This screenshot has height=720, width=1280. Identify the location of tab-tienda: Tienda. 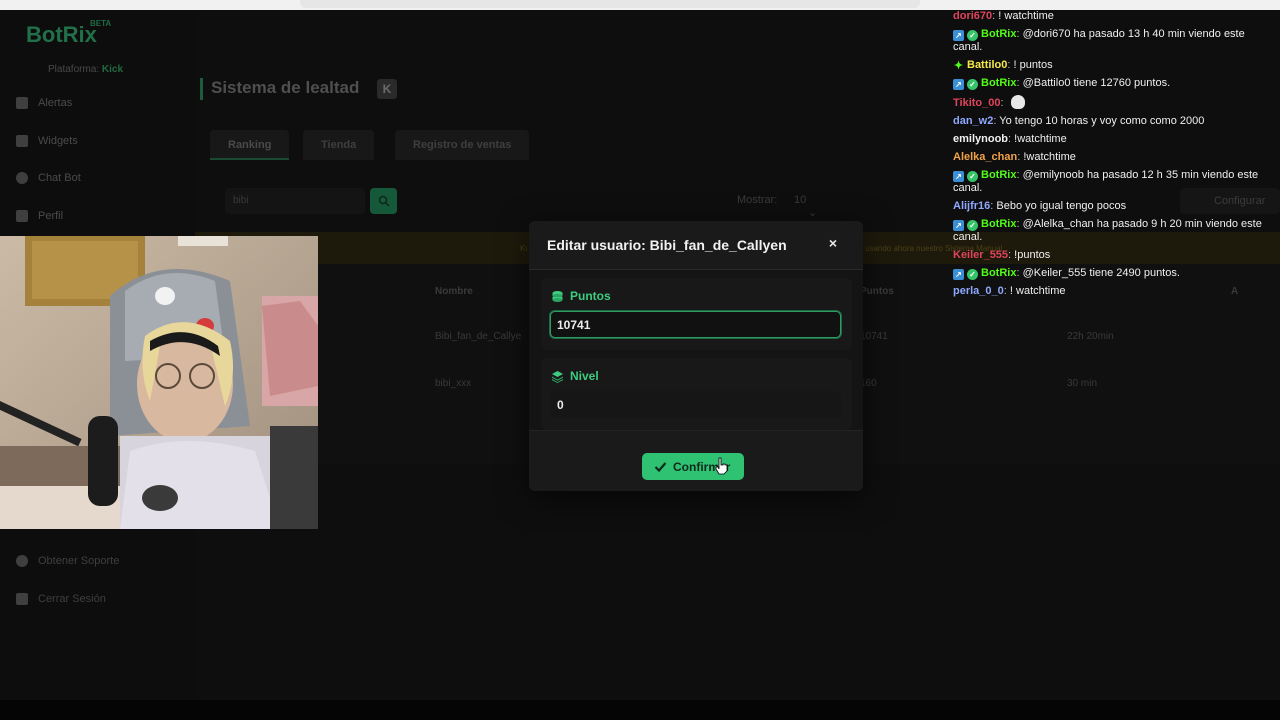
(339, 145).